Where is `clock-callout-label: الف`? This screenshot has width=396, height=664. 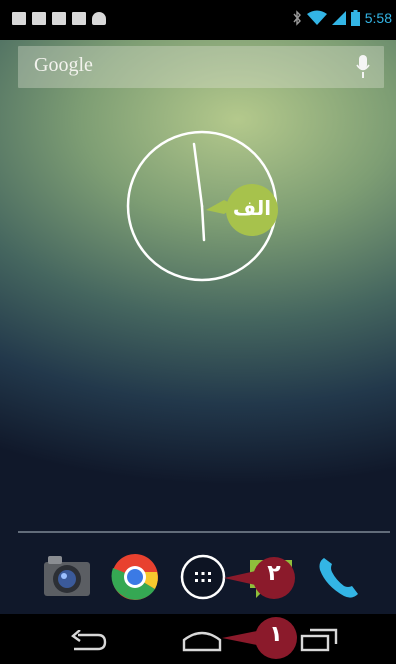 clock-callout-label: الف is located at coordinates (252, 208).